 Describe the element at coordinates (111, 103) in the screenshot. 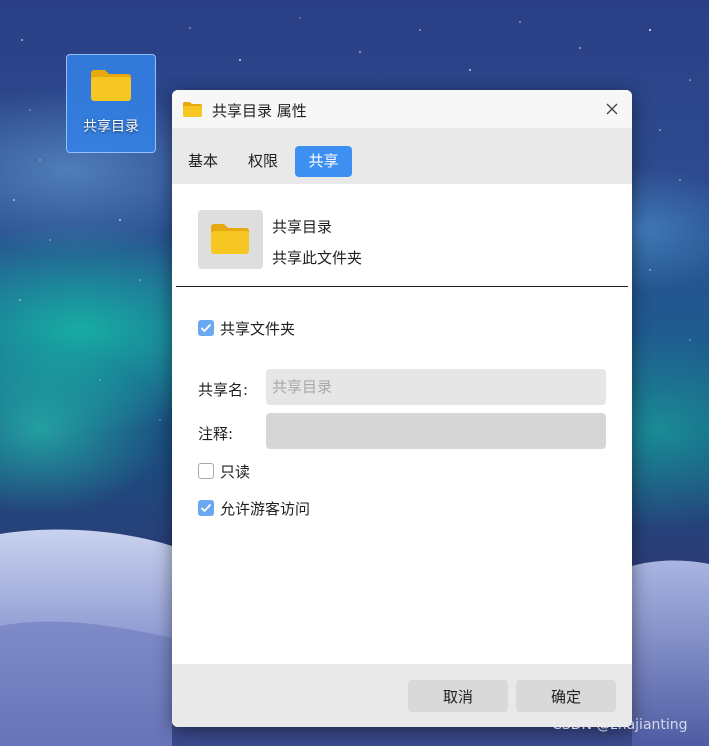

I see `desktop-folder-shortcut: 共享目录` at that location.